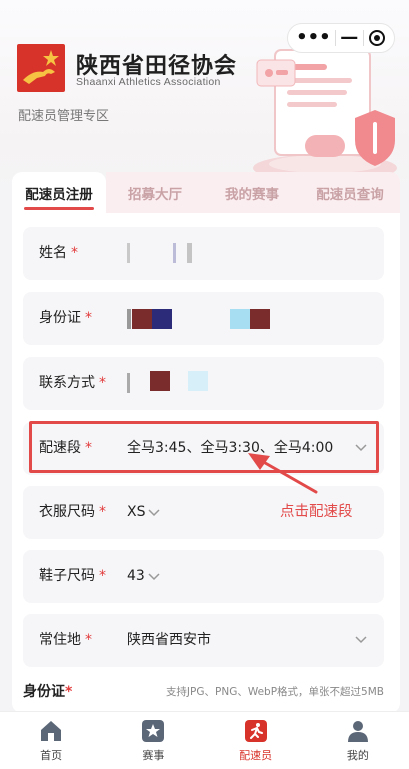 Image resolution: width=409 pixels, height=769 pixels. Describe the element at coordinates (357, 731) in the screenshot. I see `person-icon` at that location.